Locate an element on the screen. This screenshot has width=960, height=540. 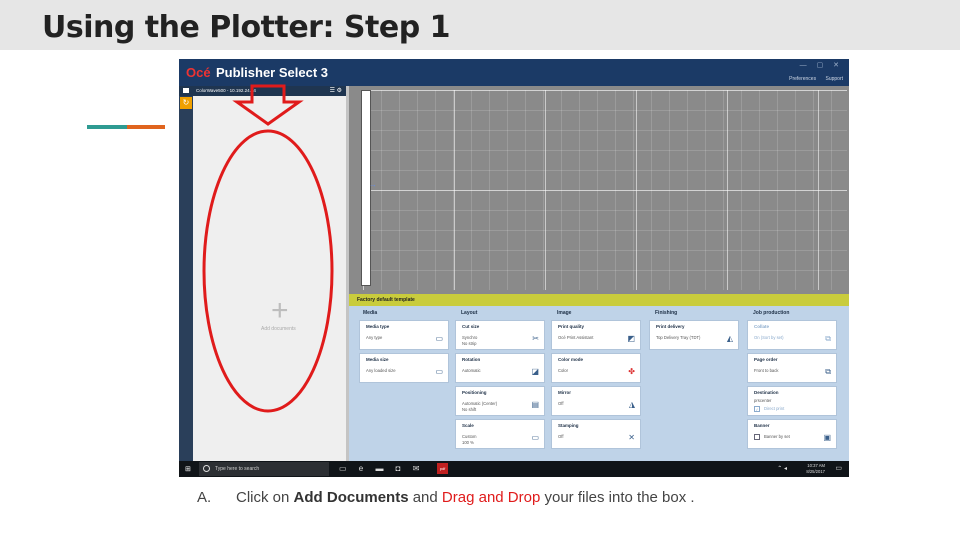
card-title: Print delivery is located at coordinates (670, 326).